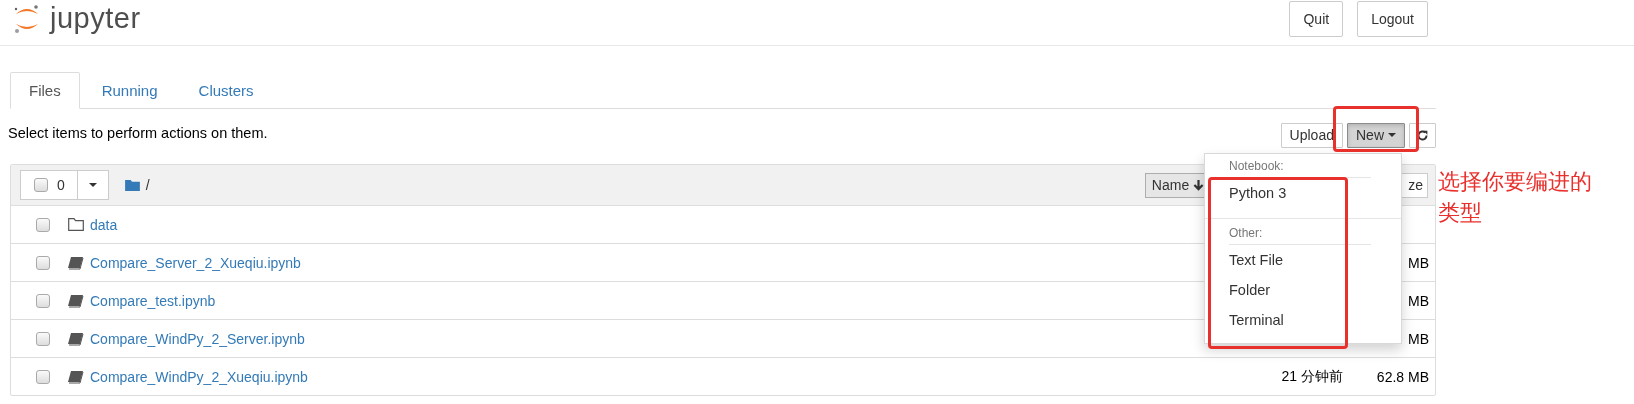 The width and height of the screenshot is (1634, 404). What do you see at coordinates (138, 132) in the screenshot?
I see `instruction-text: Select items to perform actions on them.` at bounding box center [138, 132].